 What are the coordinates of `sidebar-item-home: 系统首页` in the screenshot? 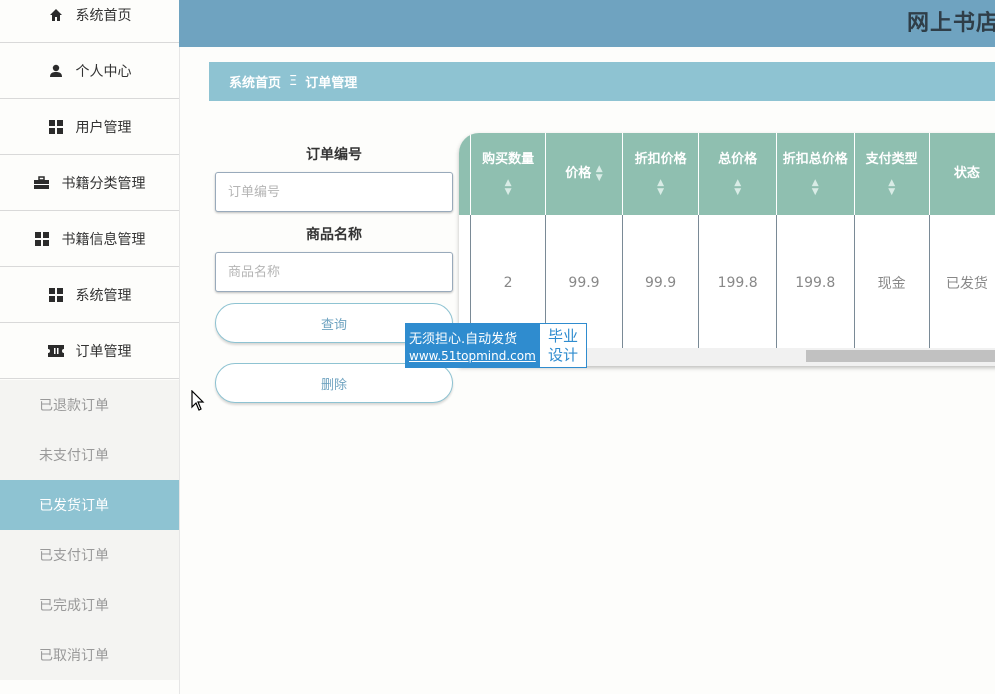 It's located at (89, 21).